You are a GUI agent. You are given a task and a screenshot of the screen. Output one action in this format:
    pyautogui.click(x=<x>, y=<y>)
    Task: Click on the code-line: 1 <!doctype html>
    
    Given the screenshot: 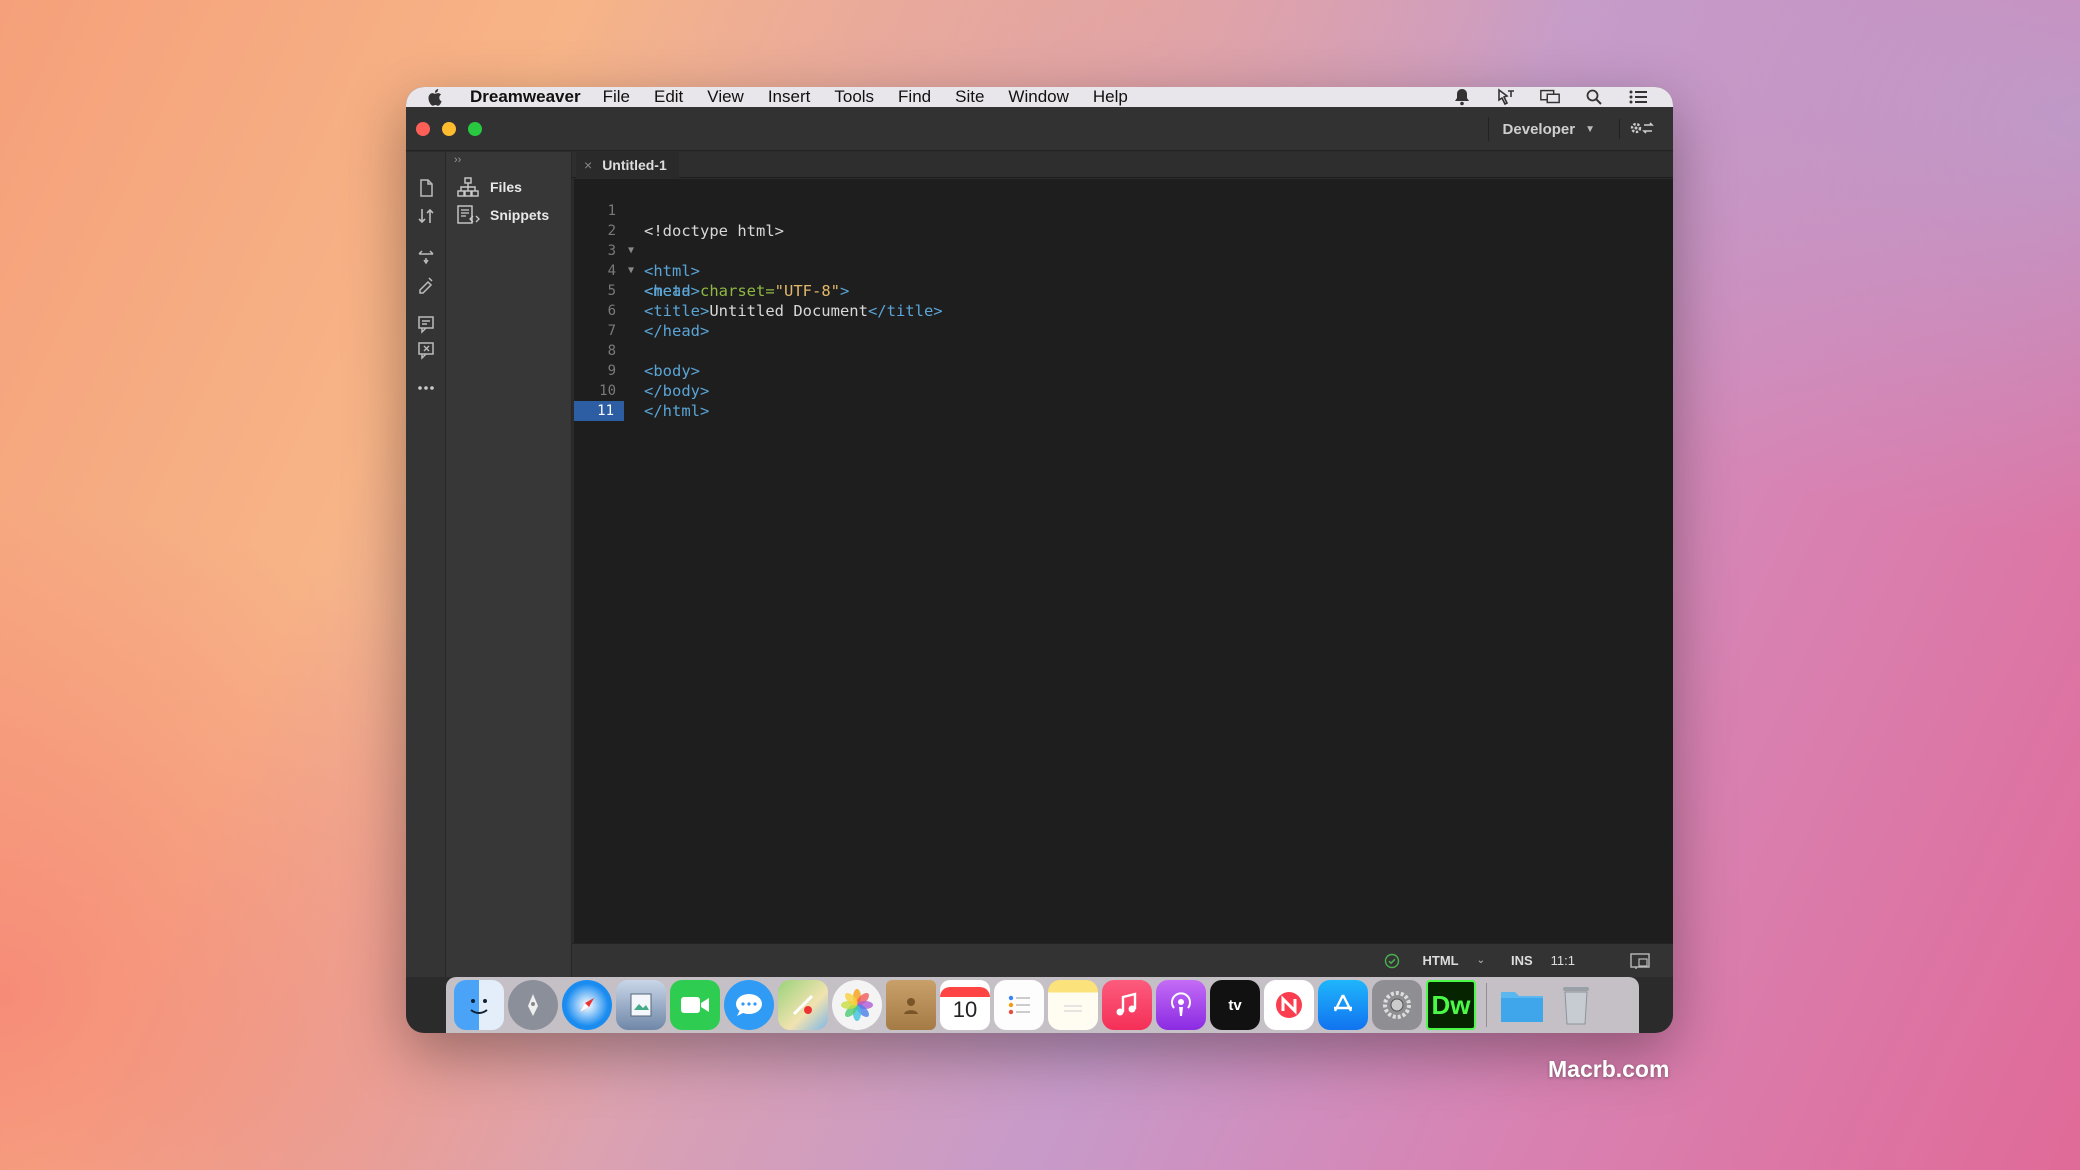 What is the action you would take?
    pyautogui.click(x=1123, y=210)
    